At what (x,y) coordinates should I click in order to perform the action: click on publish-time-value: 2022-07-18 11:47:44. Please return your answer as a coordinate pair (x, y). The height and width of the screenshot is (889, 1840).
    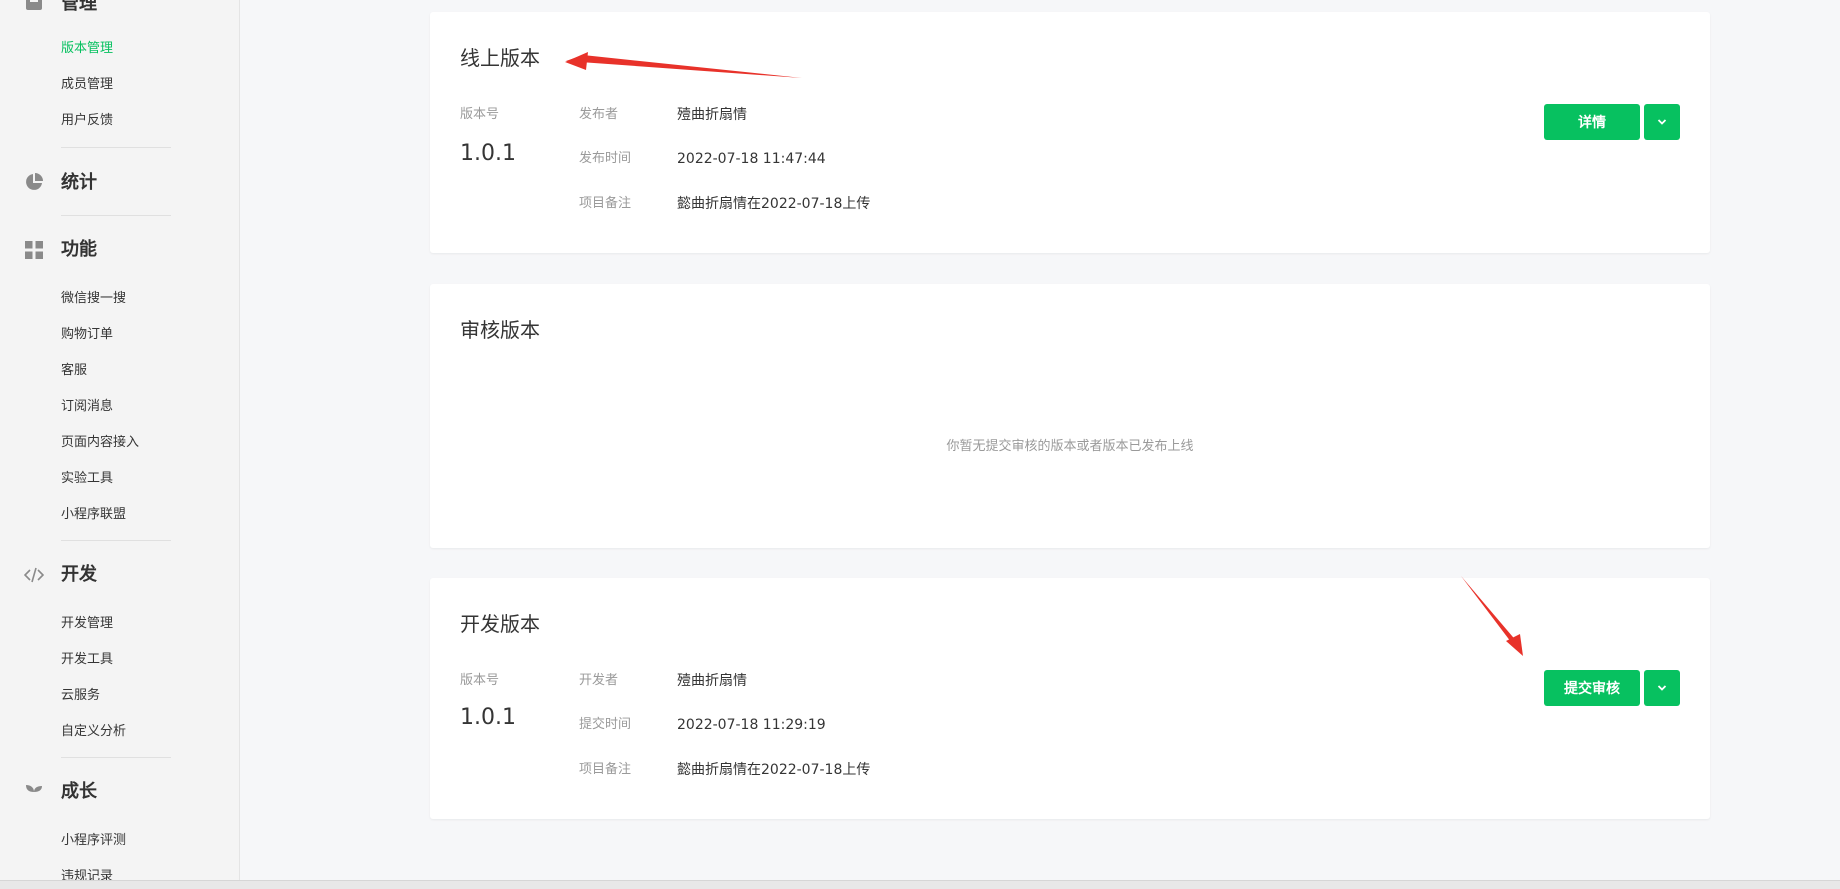
    Looking at the image, I should click on (751, 159).